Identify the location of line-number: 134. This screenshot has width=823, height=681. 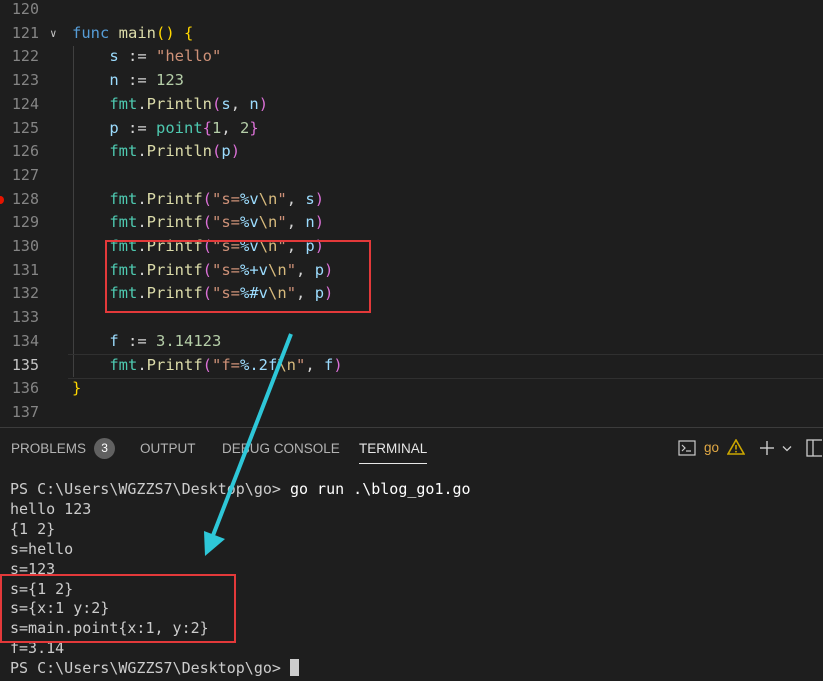
(25, 340).